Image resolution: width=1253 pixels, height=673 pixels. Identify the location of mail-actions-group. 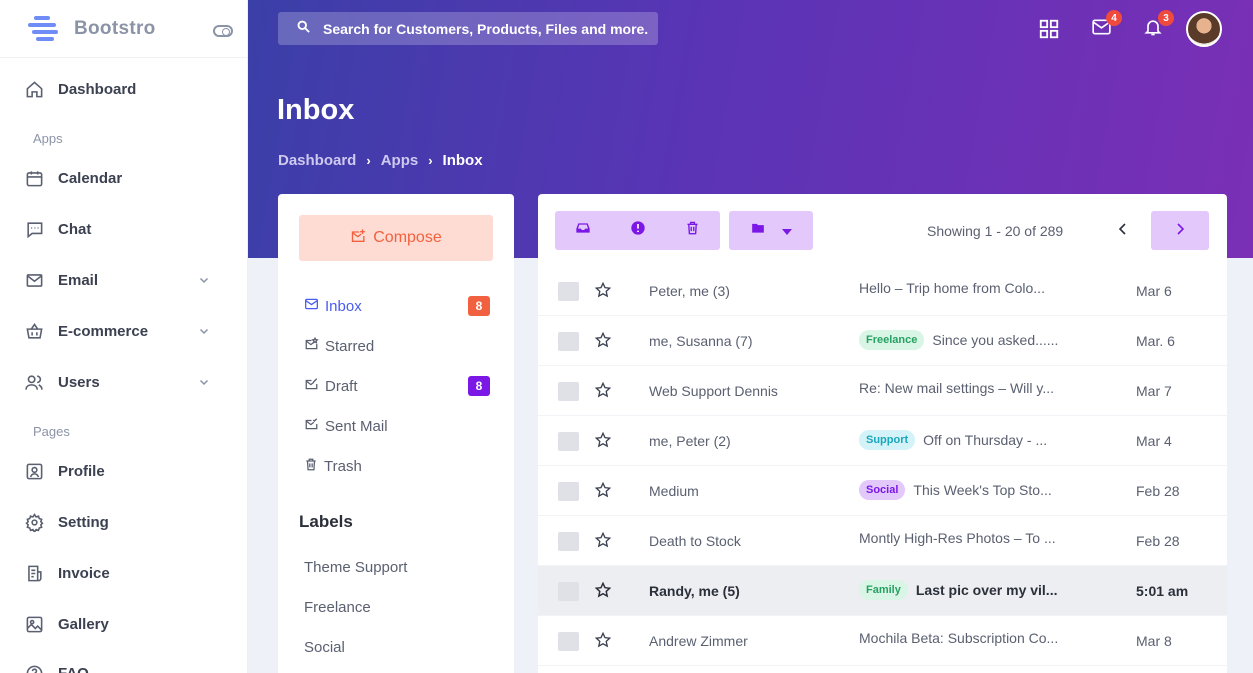
(637, 230).